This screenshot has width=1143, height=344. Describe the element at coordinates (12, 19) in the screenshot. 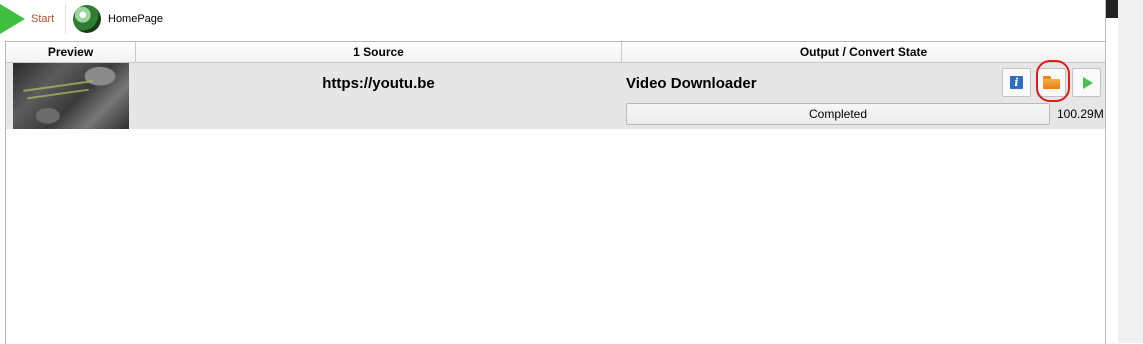

I see `start-play-icon` at that location.